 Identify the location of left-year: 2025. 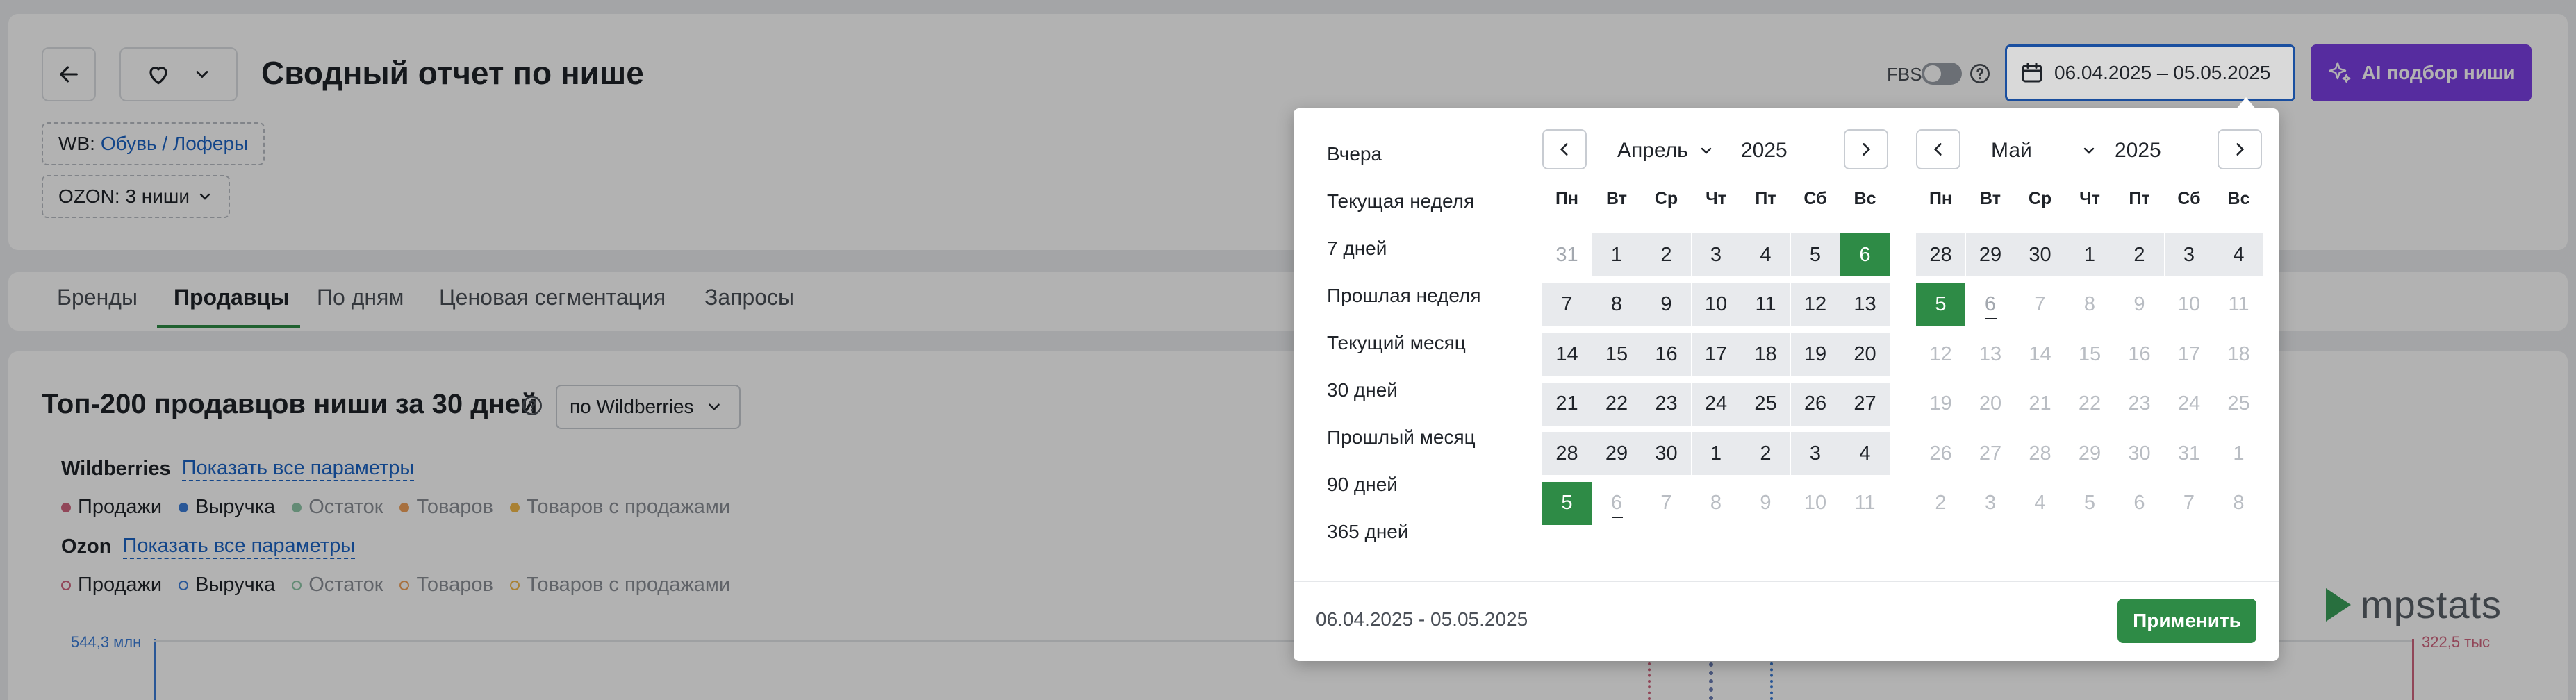
(1764, 150).